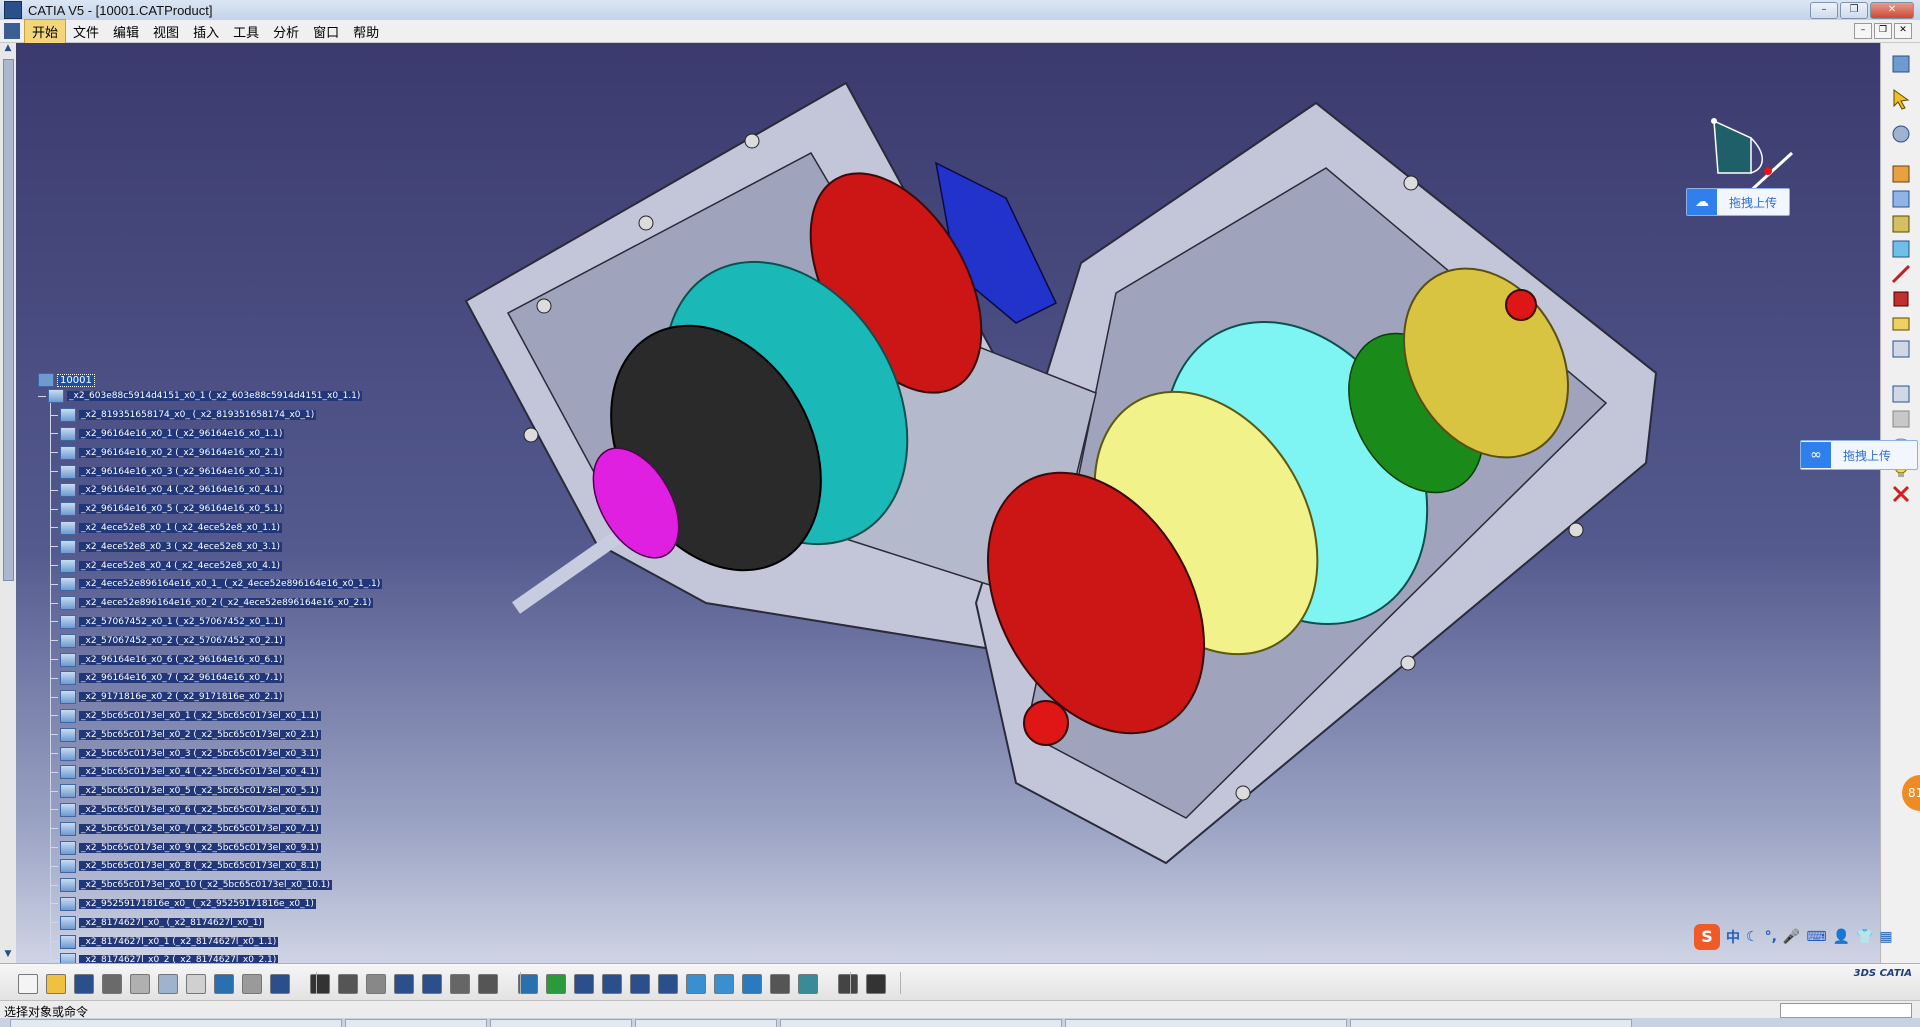  What do you see at coordinates (1901, 224) in the screenshot?
I see `new-product-icon` at bounding box center [1901, 224].